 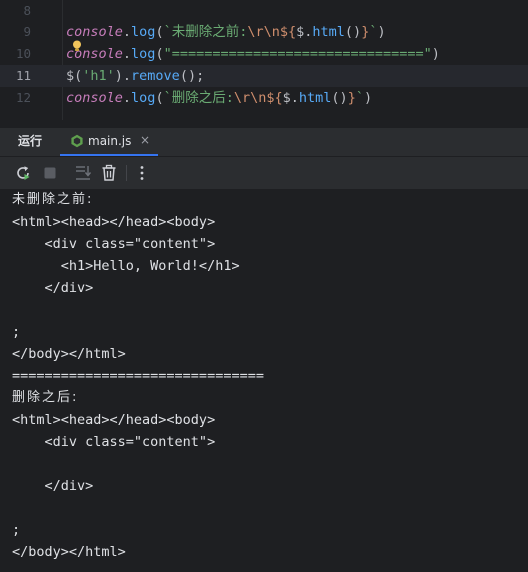 What do you see at coordinates (286, 98) in the screenshot?
I see `code-token: $` at bounding box center [286, 98].